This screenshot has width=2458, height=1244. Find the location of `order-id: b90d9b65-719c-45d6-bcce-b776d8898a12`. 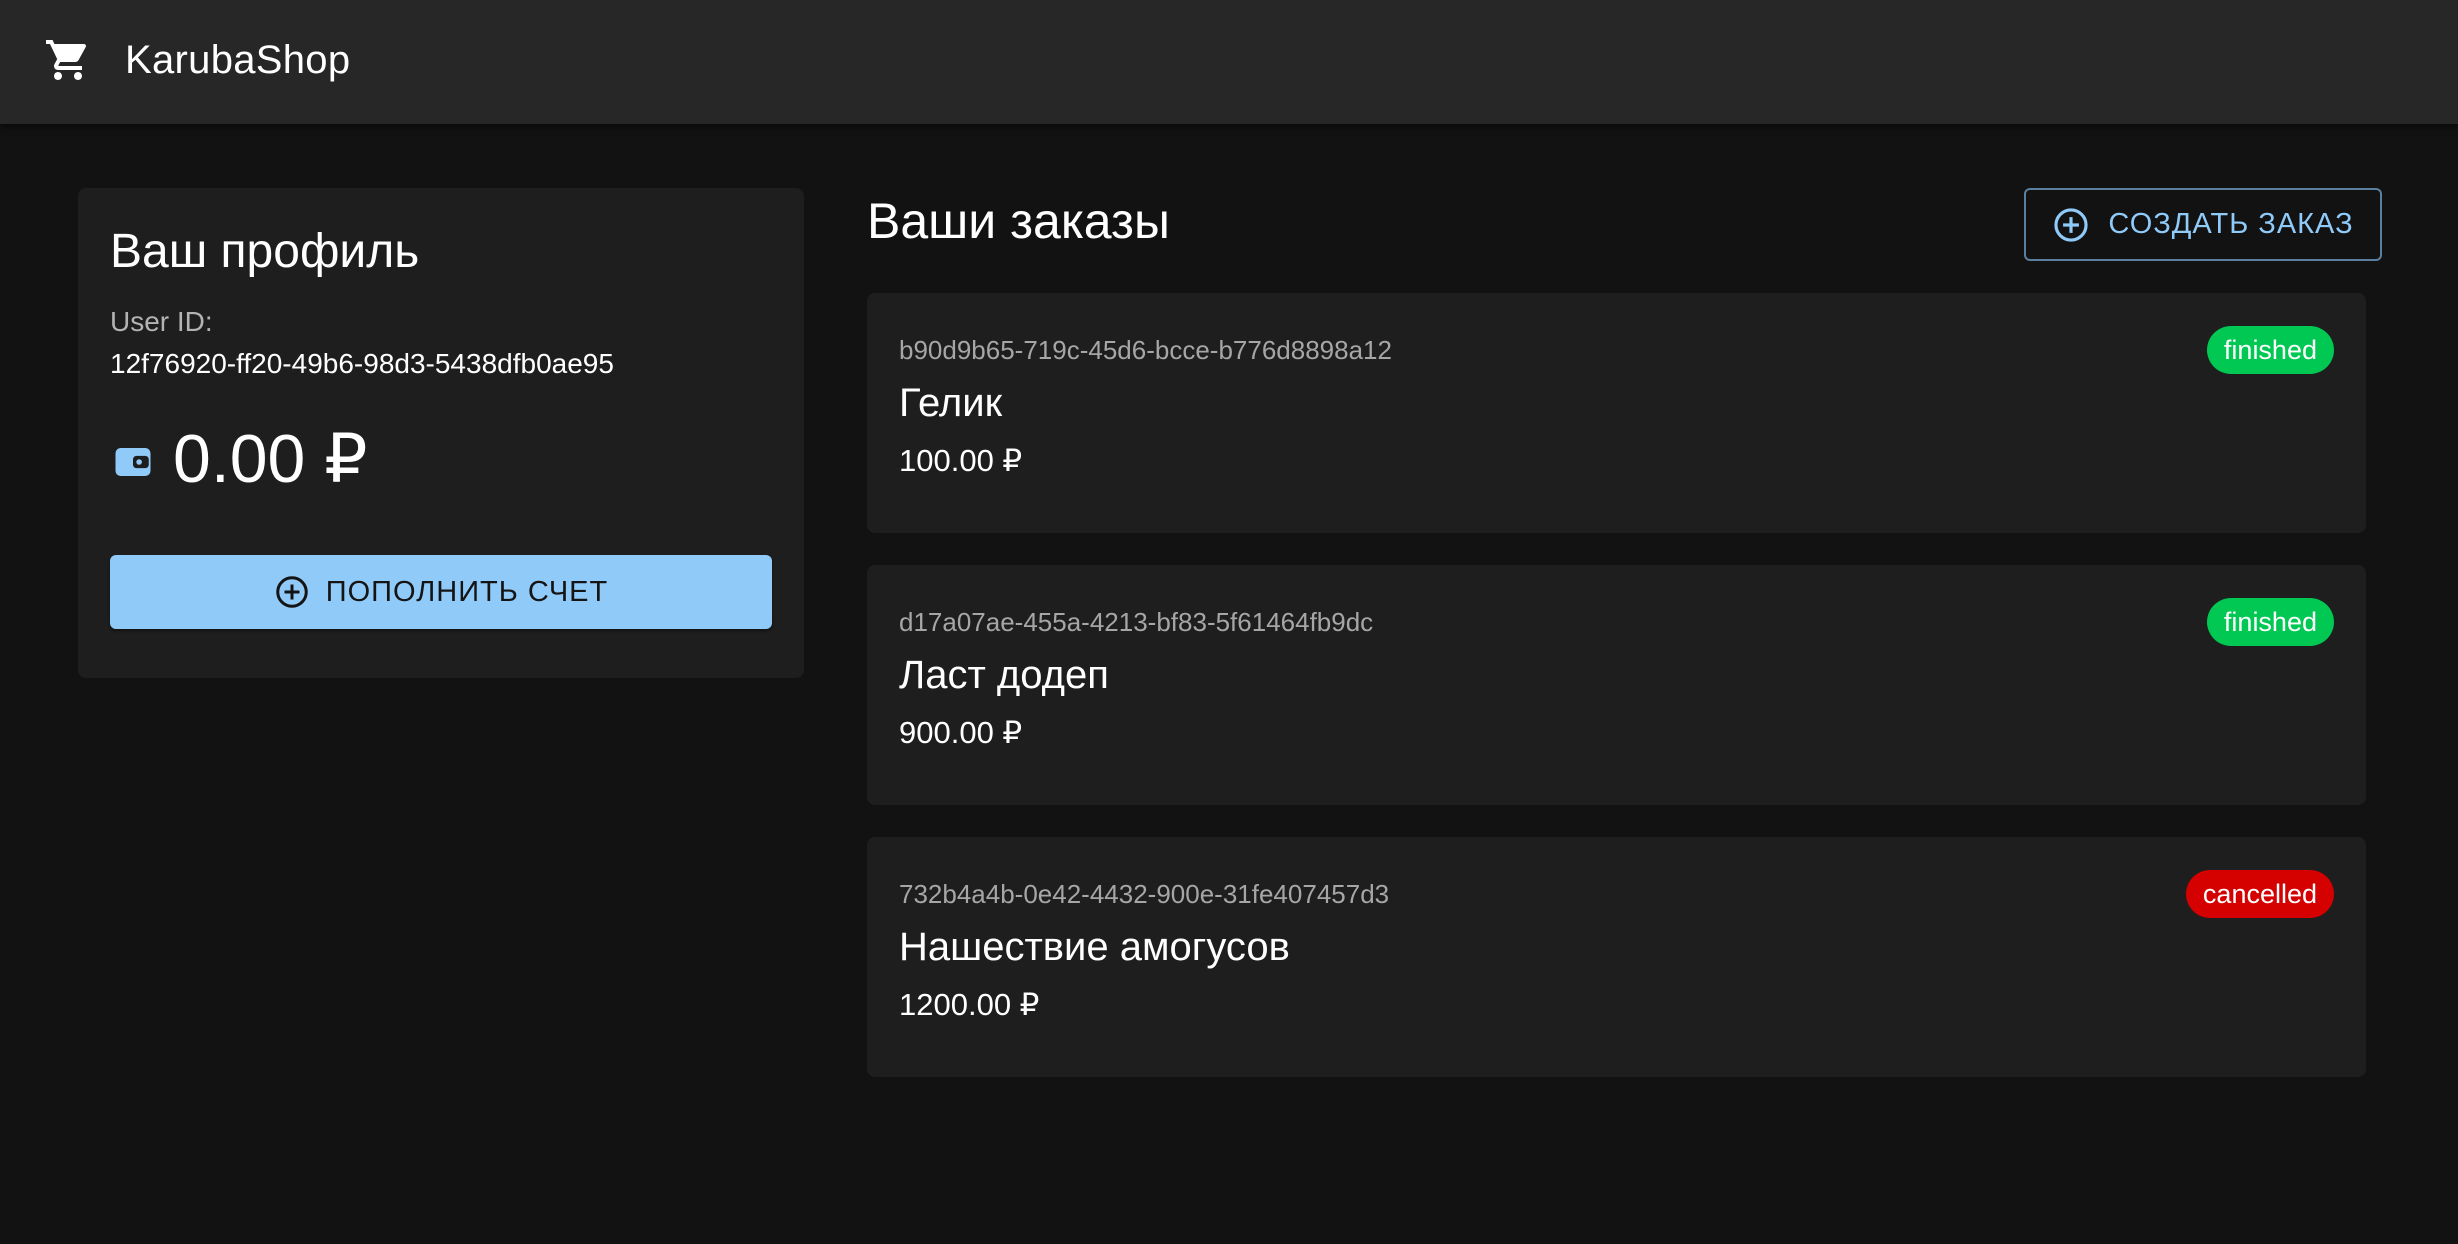

order-id: b90d9b65-719c-45d6-bcce-b776d8898a12 is located at coordinates (1145, 350).